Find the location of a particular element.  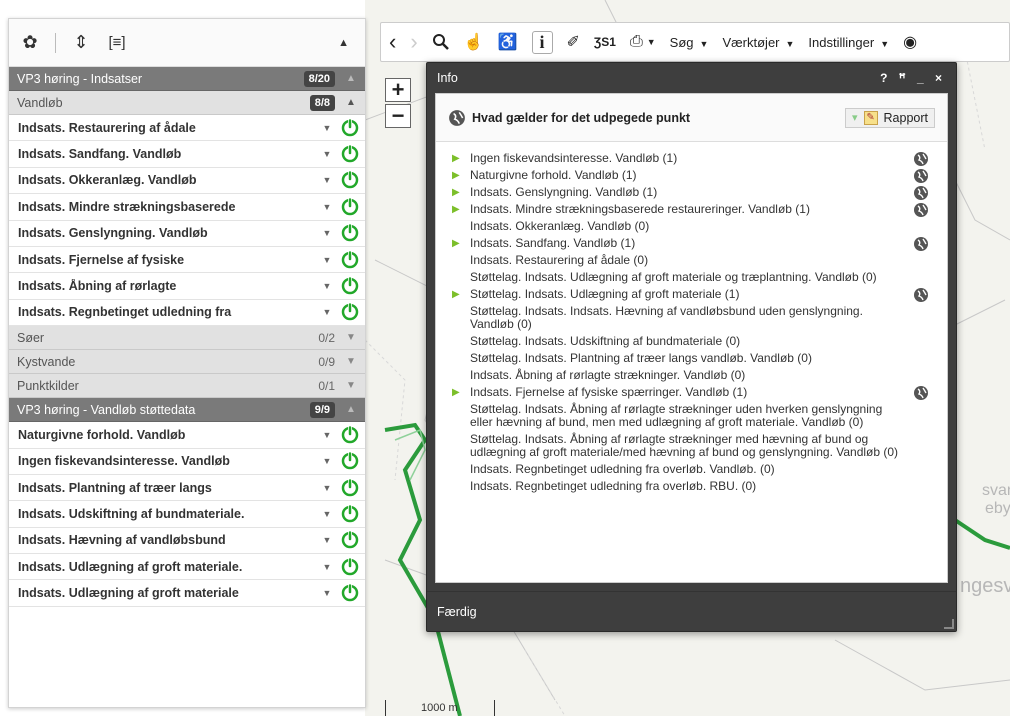

menu-tools: Værktøjer ▼ is located at coordinates (758, 42).